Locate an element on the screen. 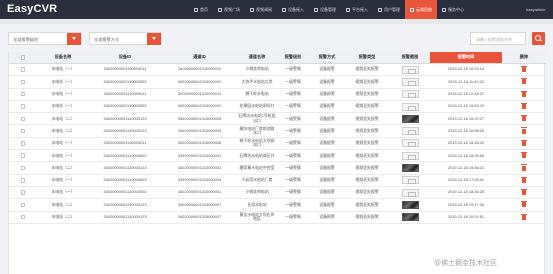 Image resolution: width=553 pixels, height=274 pixels. nav-item-0: 首页 is located at coordinates (201, 9).